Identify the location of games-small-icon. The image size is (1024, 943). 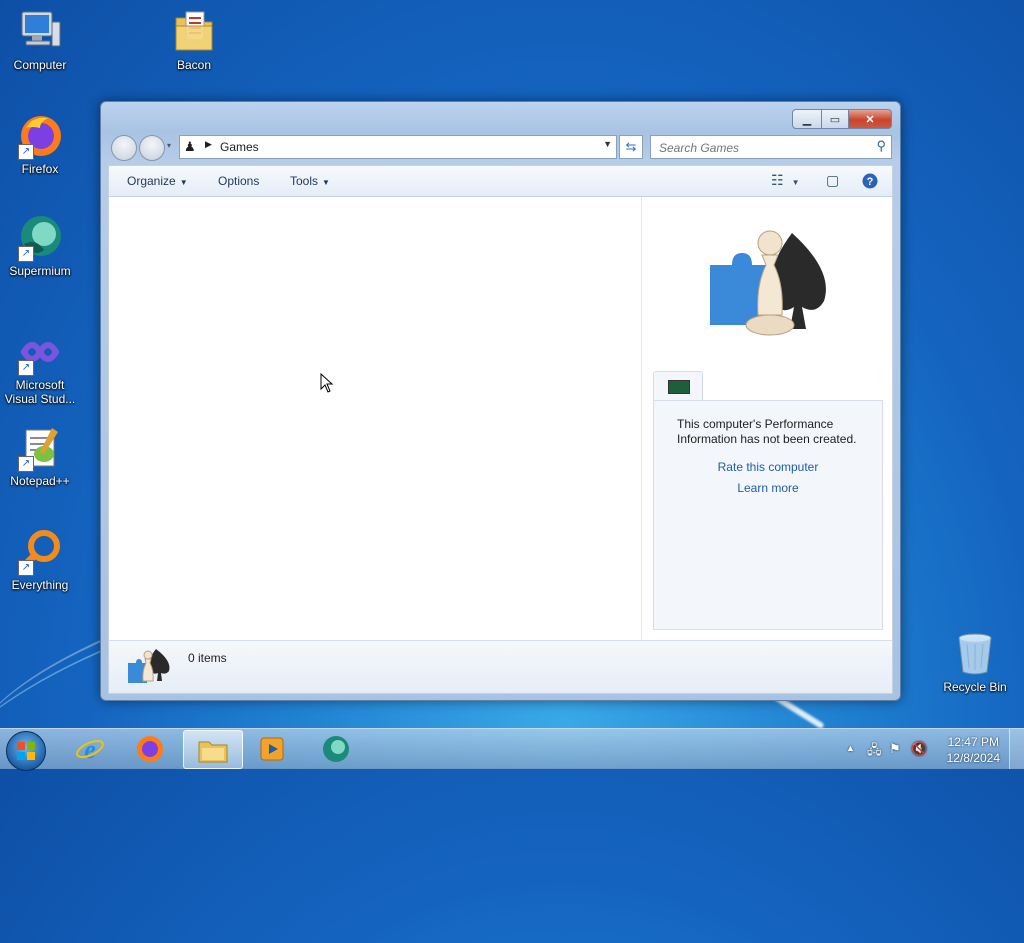
(149, 666).